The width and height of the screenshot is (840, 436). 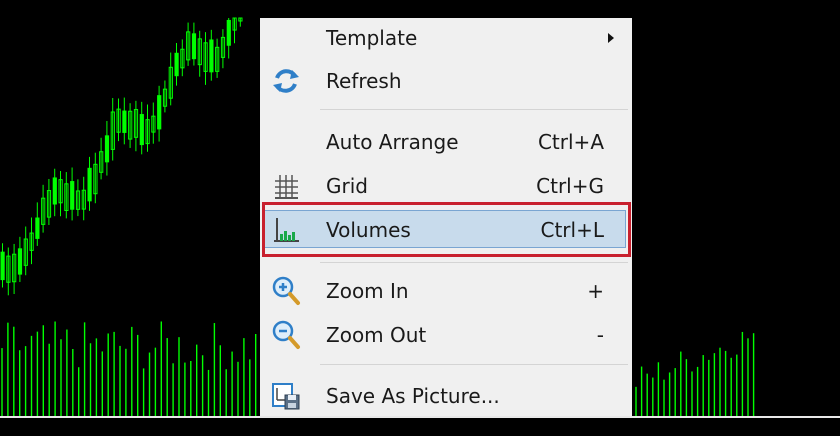 What do you see at coordinates (368, 230) in the screenshot?
I see `menu-item-label: Volumes` at bounding box center [368, 230].